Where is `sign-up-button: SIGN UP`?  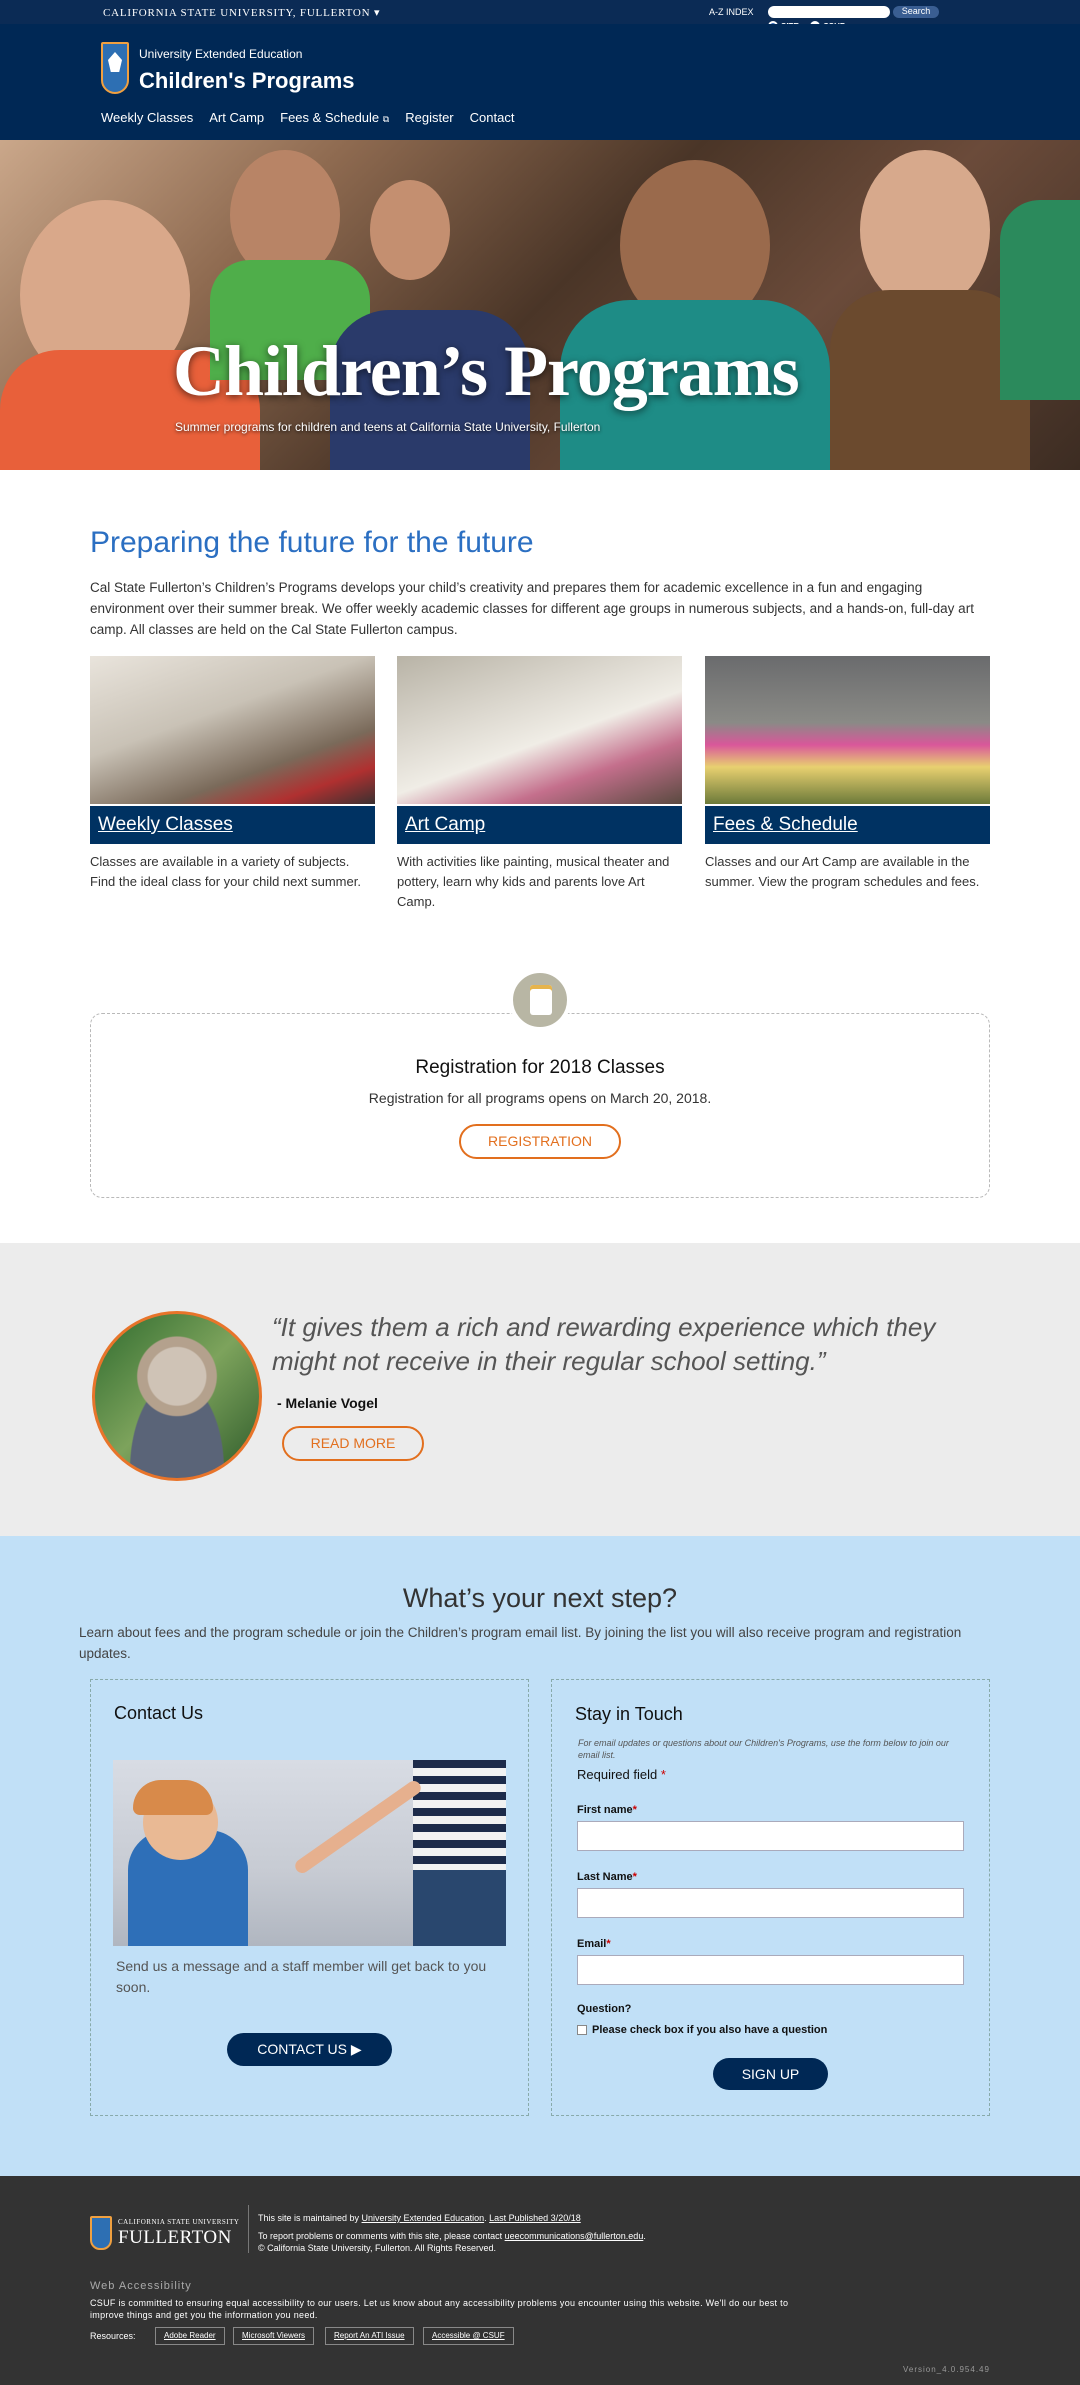 sign-up-button: SIGN UP is located at coordinates (770, 2074).